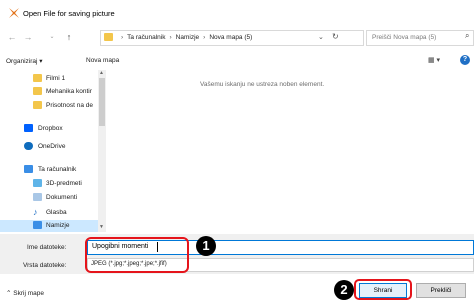 This screenshot has width=474, height=300. I want to click on nav-item-music: ♪ Glasba, so click(50, 213).